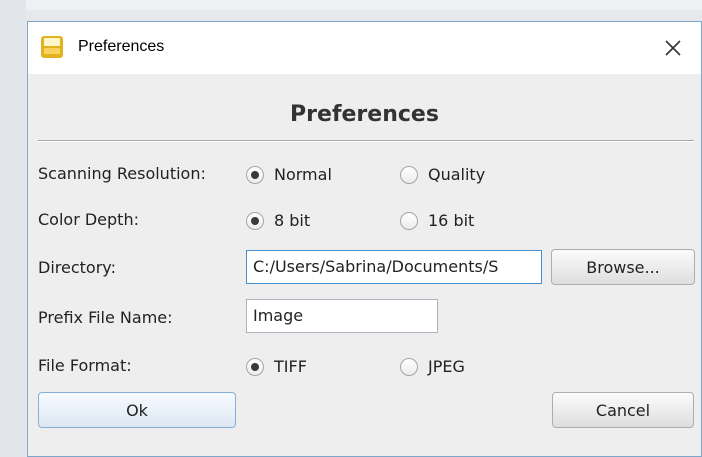  Describe the element at coordinates (409, 366) in the screenshot. I see `radio-jpeg-button` at that location.